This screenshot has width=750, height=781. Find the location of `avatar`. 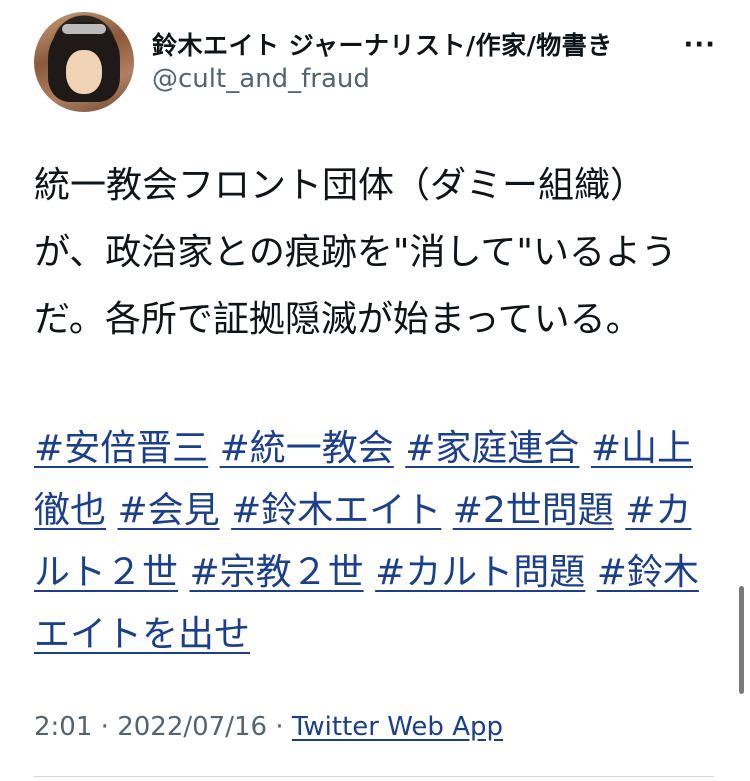

avatar is located at coordinates (84, 62).